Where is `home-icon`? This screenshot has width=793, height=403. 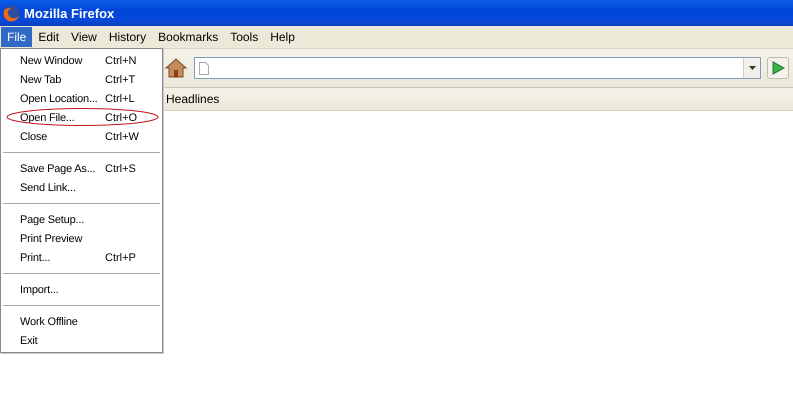 home-icon is located at coordinates (176, 68).